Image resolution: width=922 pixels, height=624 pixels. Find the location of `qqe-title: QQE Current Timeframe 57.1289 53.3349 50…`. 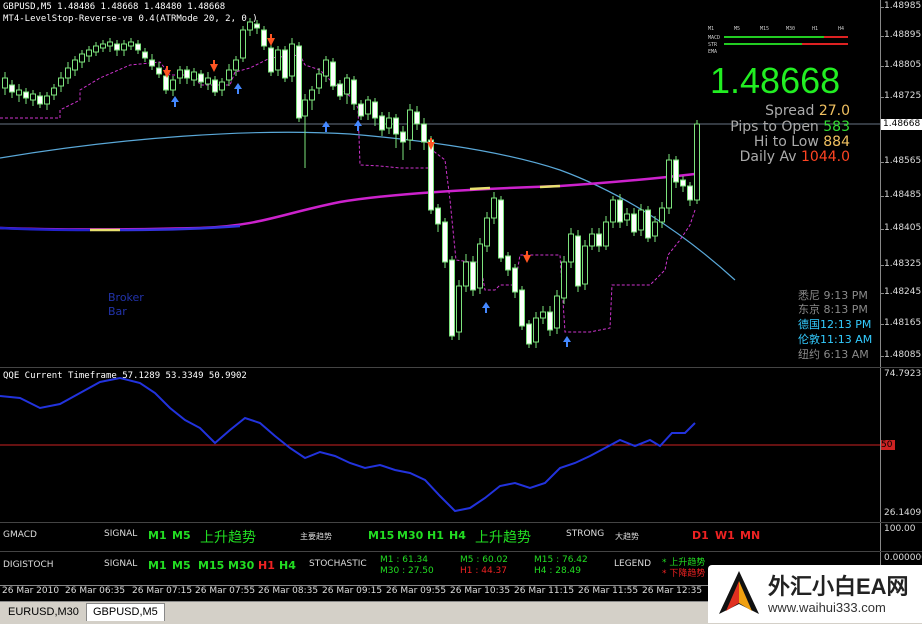

qqe-title: QQE Current Timeframe 57.1289 53.3349 50… is located at coordinates (125, 376).